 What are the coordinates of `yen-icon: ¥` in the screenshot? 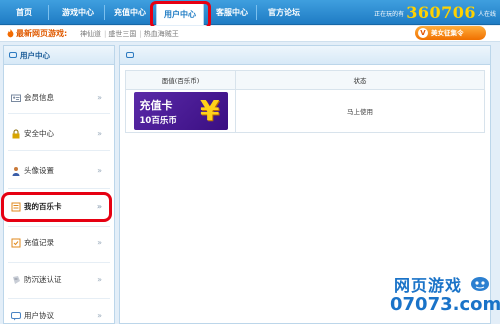 It's located at (210, 110).